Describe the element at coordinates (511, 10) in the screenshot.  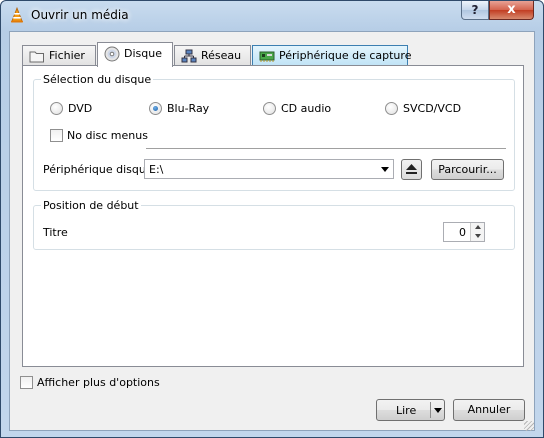
I see `close-button: x` at that location.